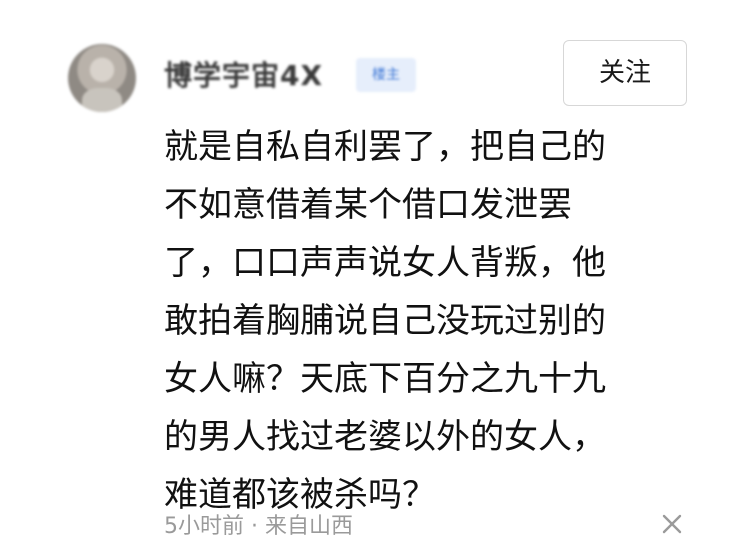  I want to click on comment-line: 女人嘛？天底下百分之九十九, so click(385, 379).